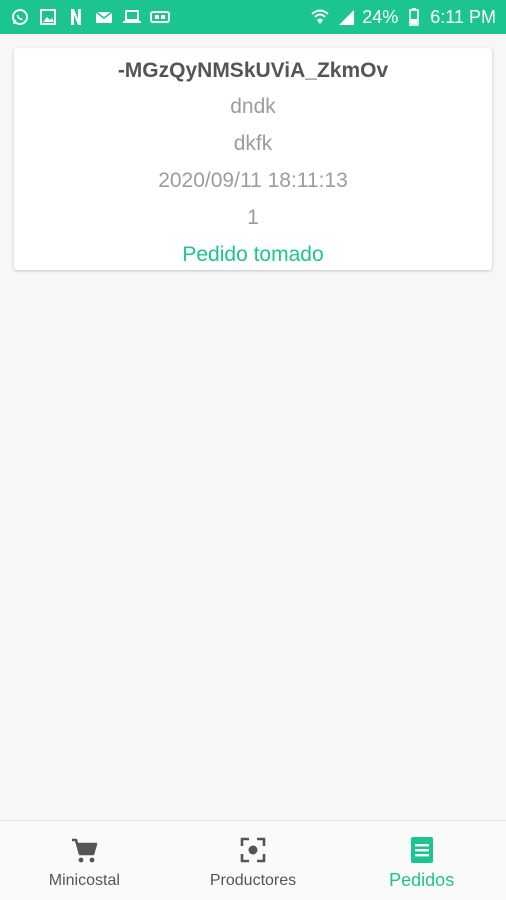  What do you see at coordinates (253, 880) in the screenshot?
I see `nav-label-productores: Productores` at bounding box center [253, 880].